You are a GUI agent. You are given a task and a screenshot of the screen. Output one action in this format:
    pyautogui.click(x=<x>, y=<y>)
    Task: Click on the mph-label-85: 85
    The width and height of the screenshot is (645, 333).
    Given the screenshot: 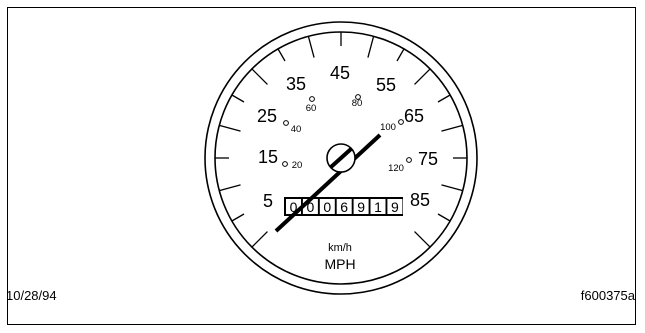 What is the action you would take?
    pyautogui.click(x=420, y=200)
    